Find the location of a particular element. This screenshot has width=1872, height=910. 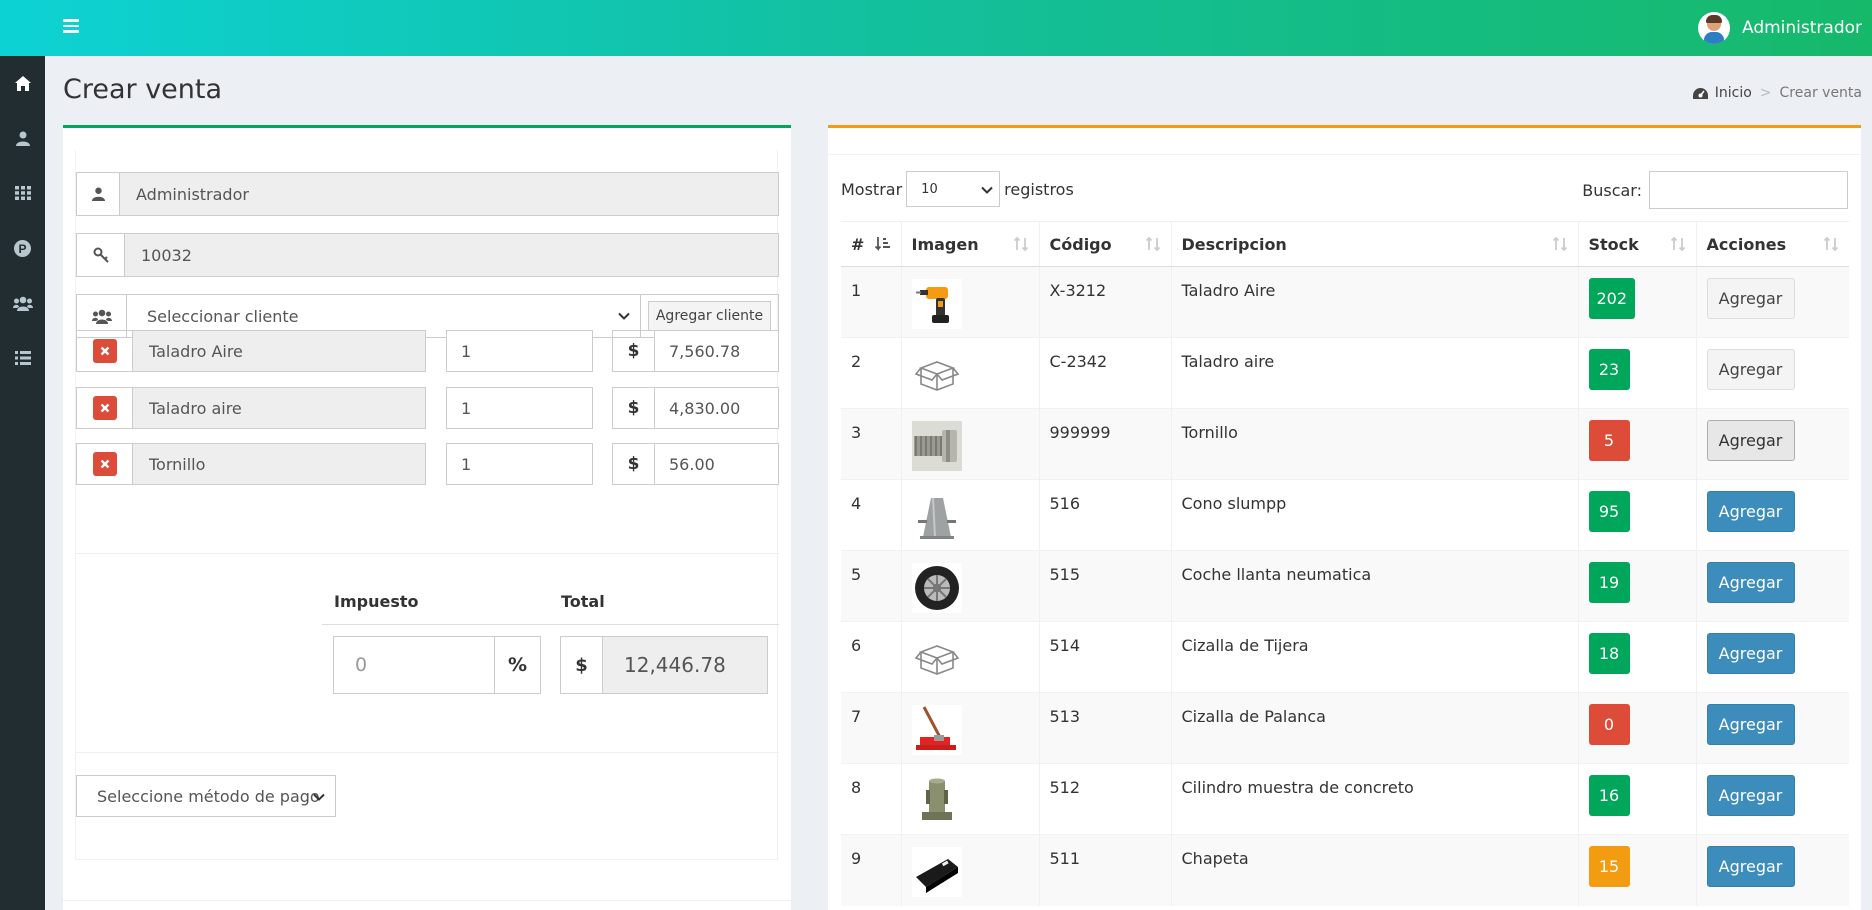

seller-group: Administrador is located at coordinates (427, 194).